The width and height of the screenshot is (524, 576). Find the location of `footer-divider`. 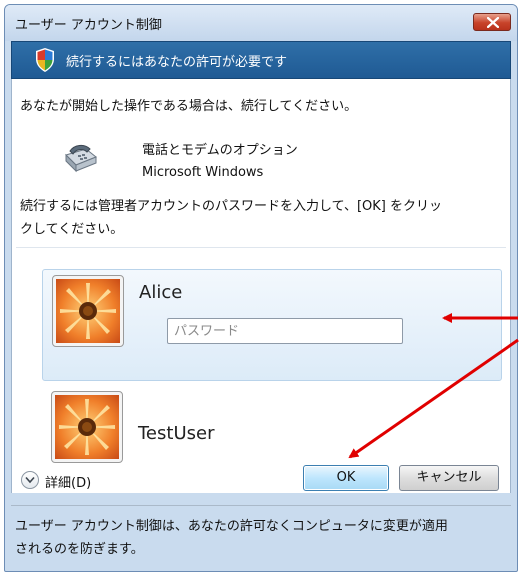

footer-divider is located at coordinates (261, 505).